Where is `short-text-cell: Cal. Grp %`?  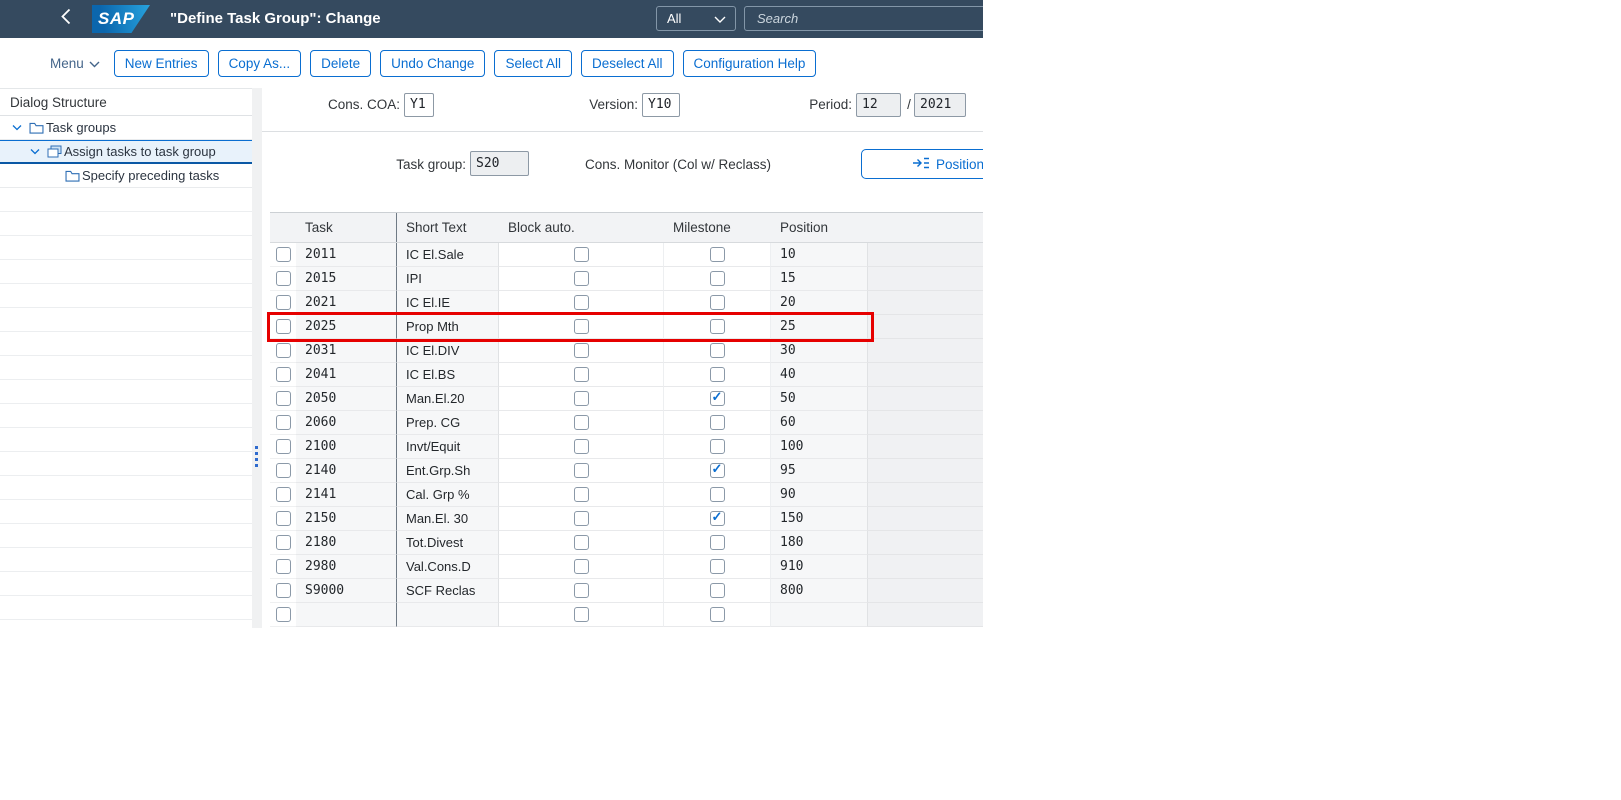 short-text-cell: Cal. Grp % is located at coordinates (448, 495).